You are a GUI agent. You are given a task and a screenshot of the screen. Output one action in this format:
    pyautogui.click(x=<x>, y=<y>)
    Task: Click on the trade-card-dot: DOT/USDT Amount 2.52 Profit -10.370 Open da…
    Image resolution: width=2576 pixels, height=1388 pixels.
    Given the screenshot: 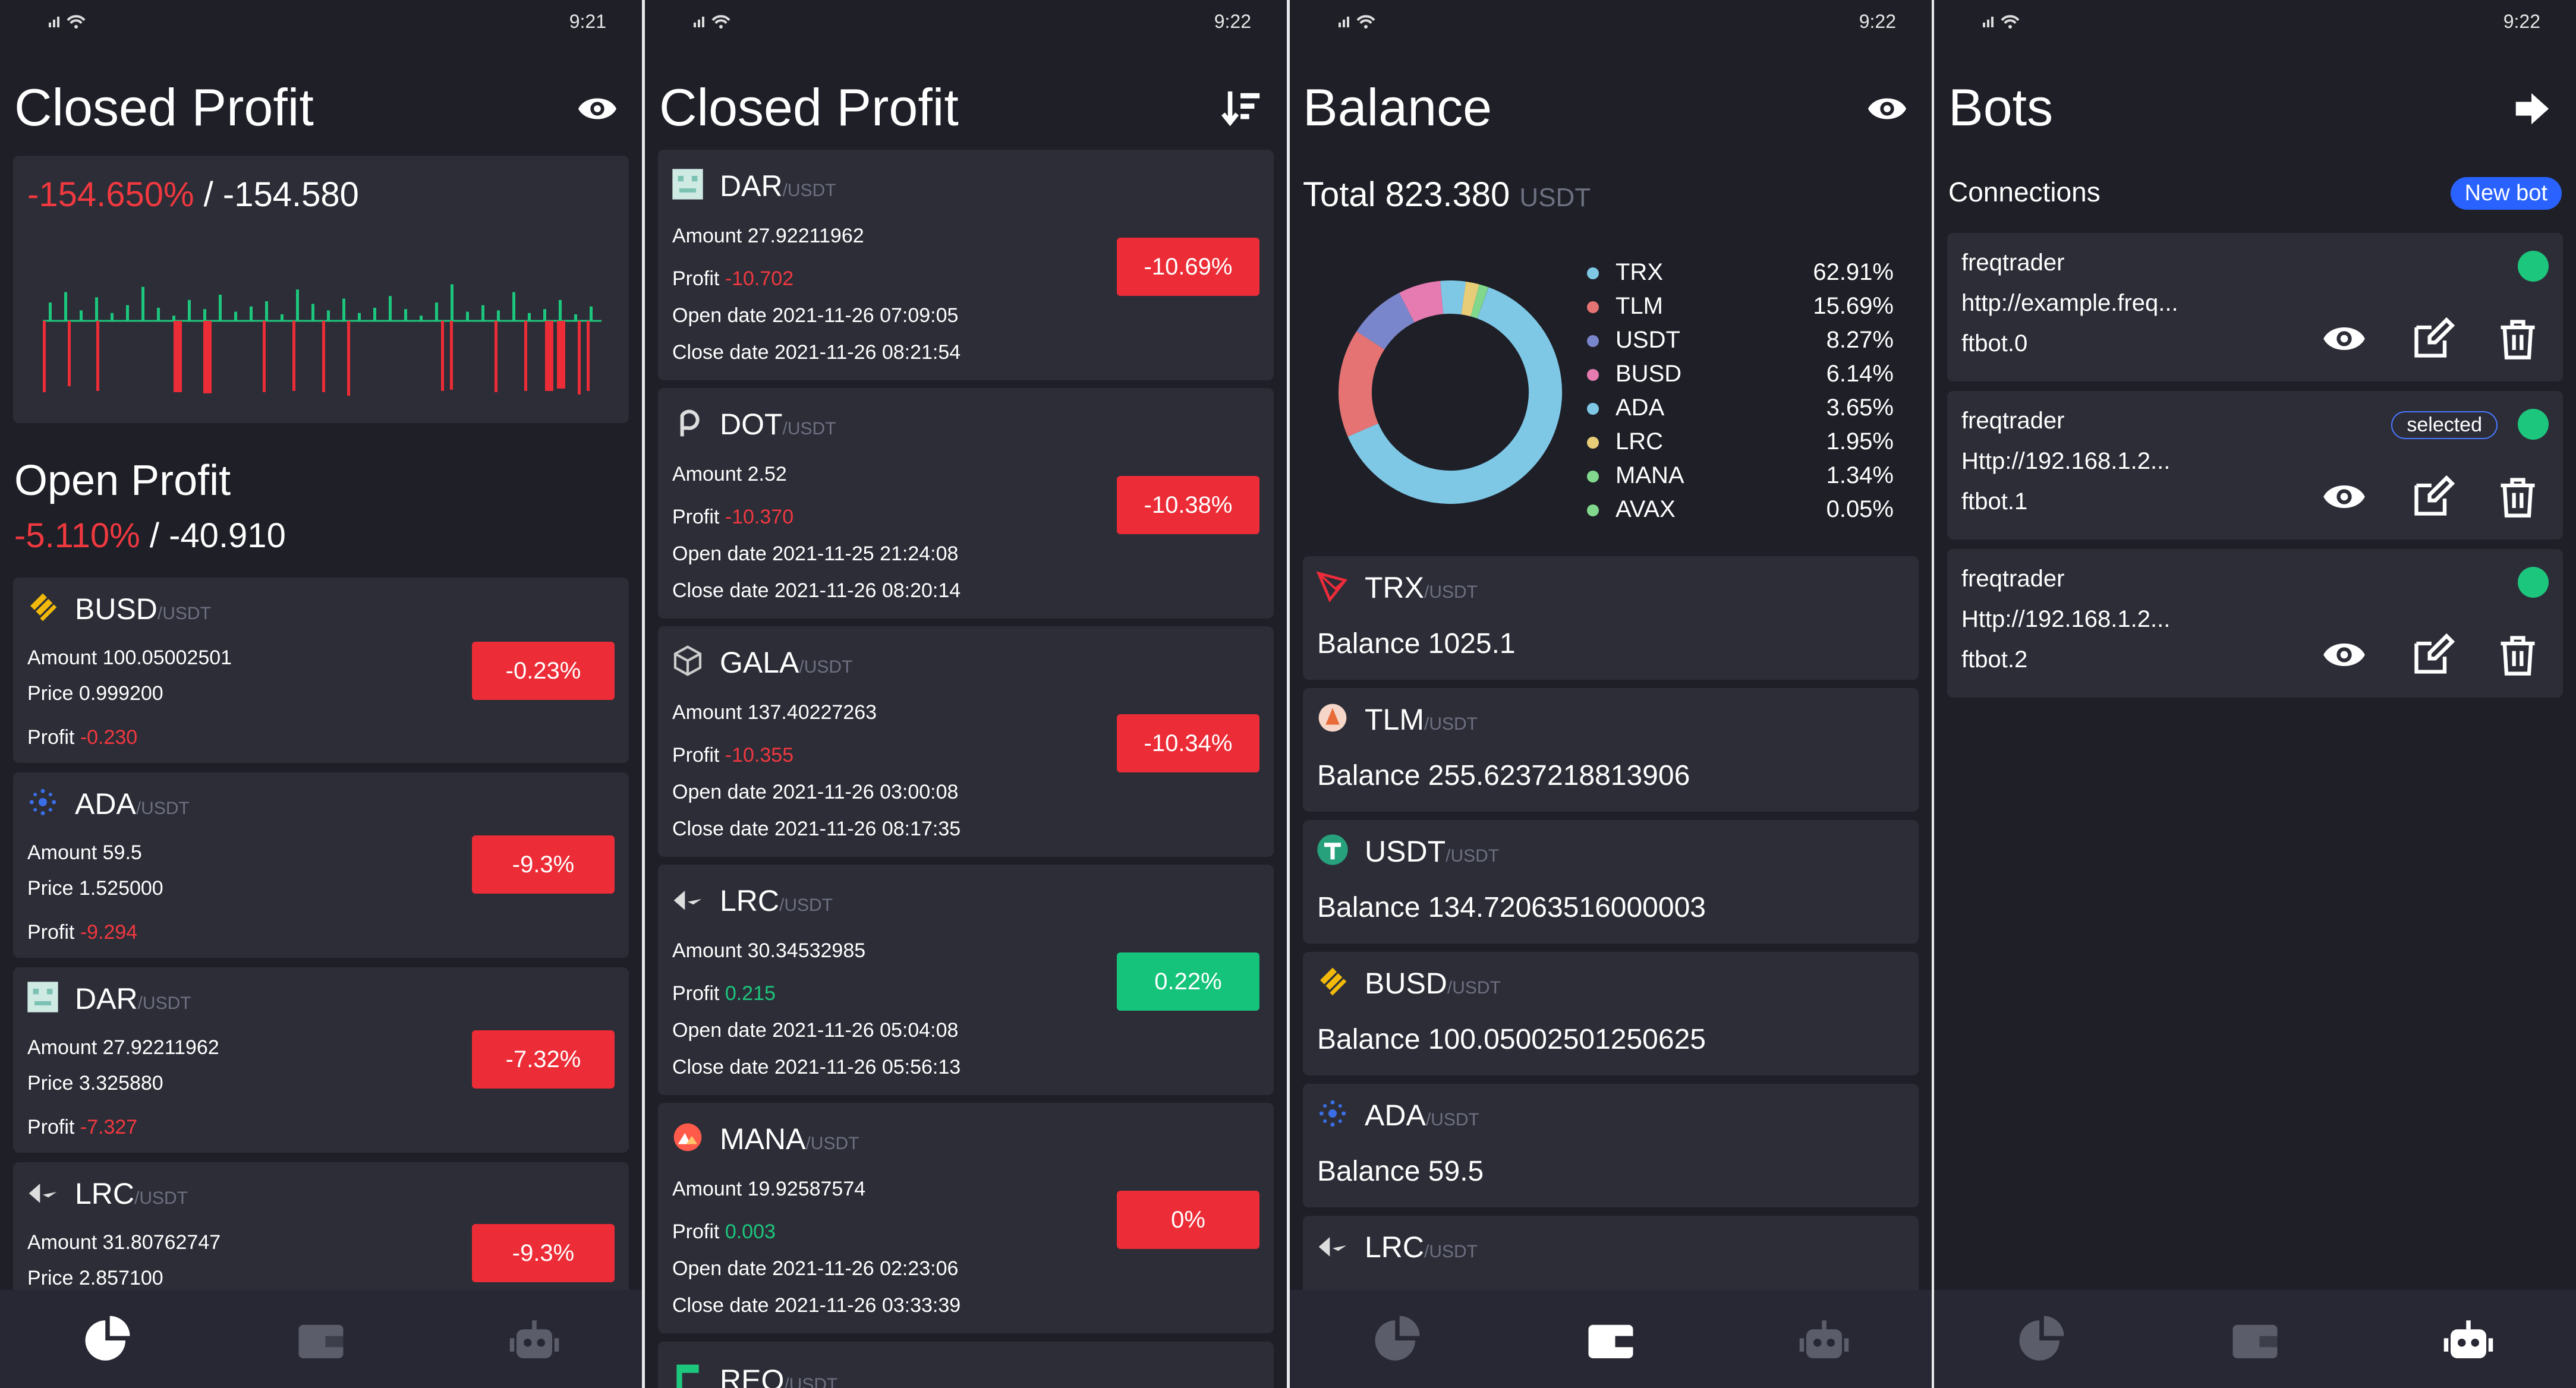 What is the action you would take?
    pyautogui.click(x=966, y=503)
    